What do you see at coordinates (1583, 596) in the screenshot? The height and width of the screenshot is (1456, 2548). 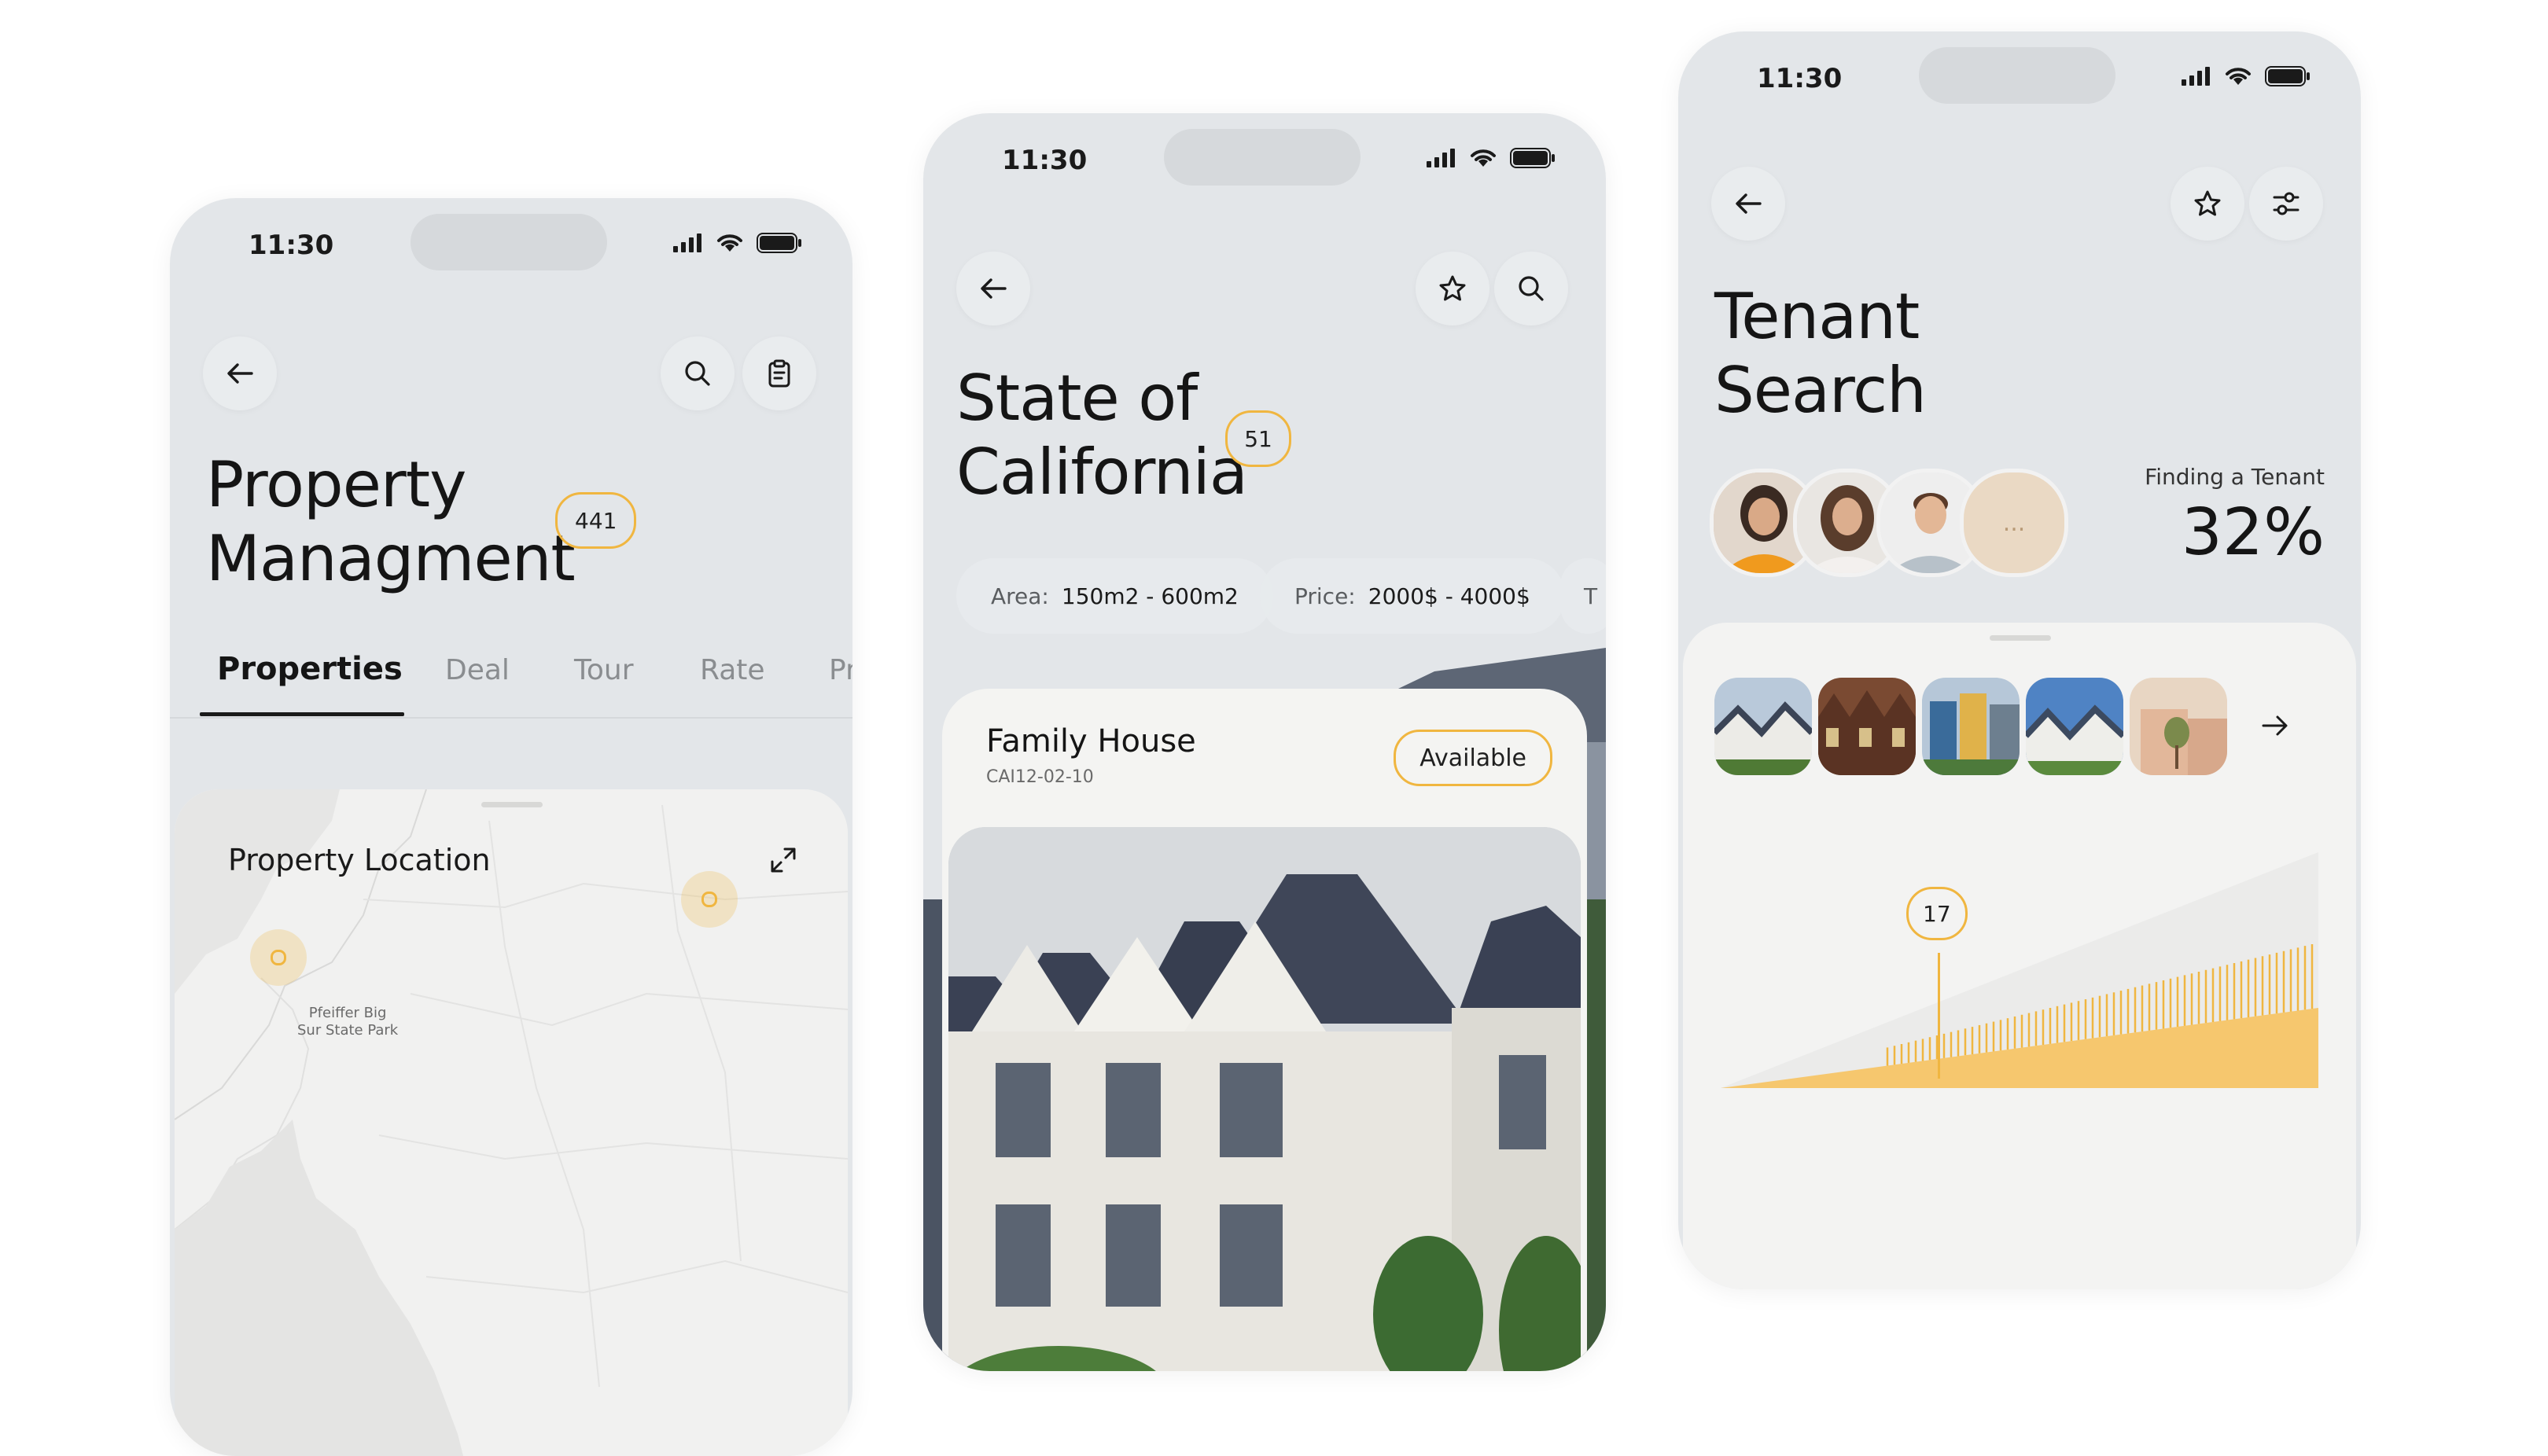 I see `filter-type: T` at bounding box center [1583, 596].